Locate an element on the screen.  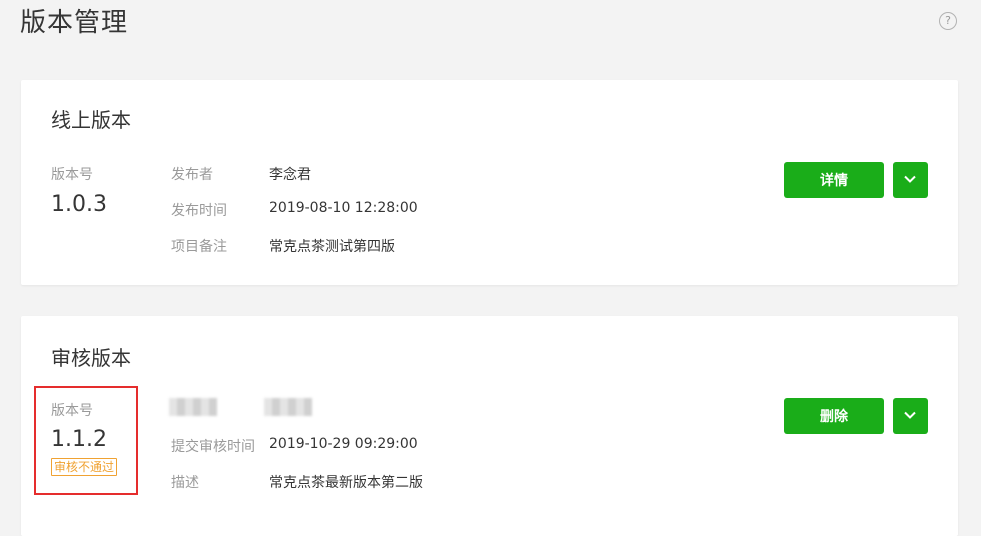
project-note-value: 常克点茶测试第四版 is located at coordinates (332, 247).